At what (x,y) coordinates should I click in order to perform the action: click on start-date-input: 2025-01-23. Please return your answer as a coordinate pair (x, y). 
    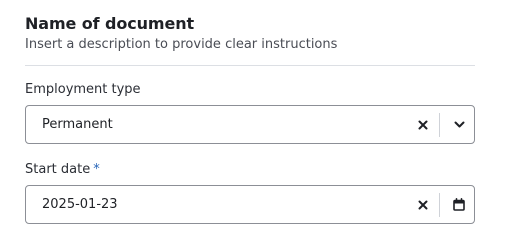
    Looking at the image, I should click on (250, 204).